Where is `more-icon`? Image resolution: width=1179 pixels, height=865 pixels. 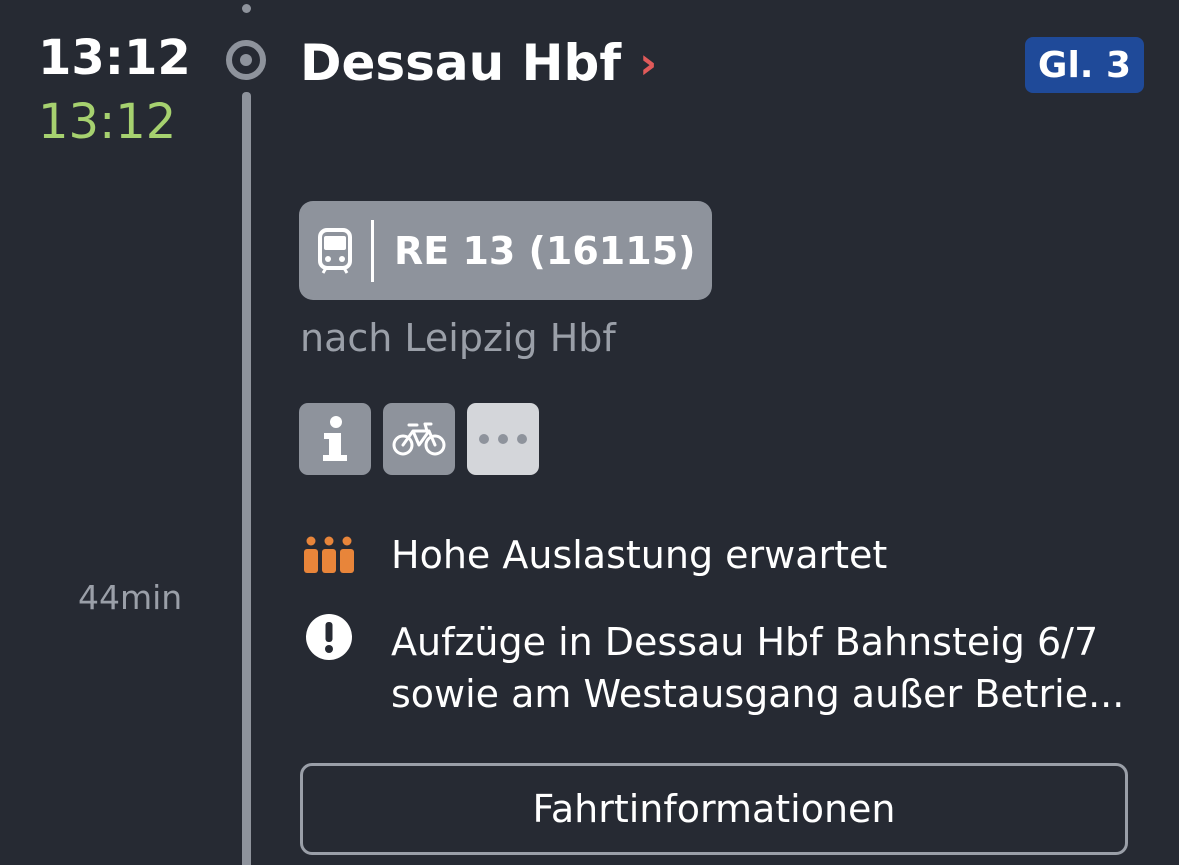
more-icon is located at coordinates (503, 439).